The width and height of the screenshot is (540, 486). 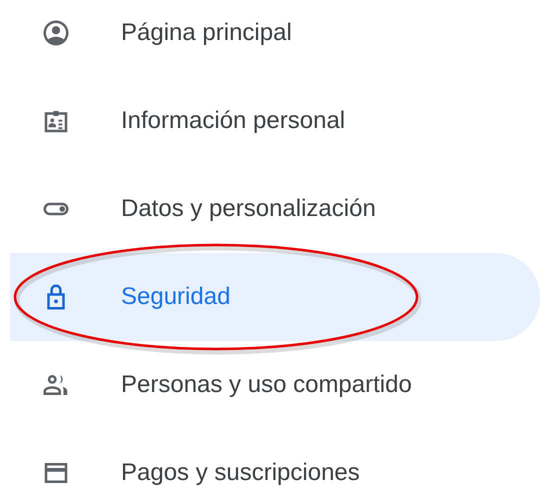 What do you see at coordinates (275, 457) in the screenshot?
I see `sidebar-item: Pagos y suscripciones` at bounding box center [275, 457].